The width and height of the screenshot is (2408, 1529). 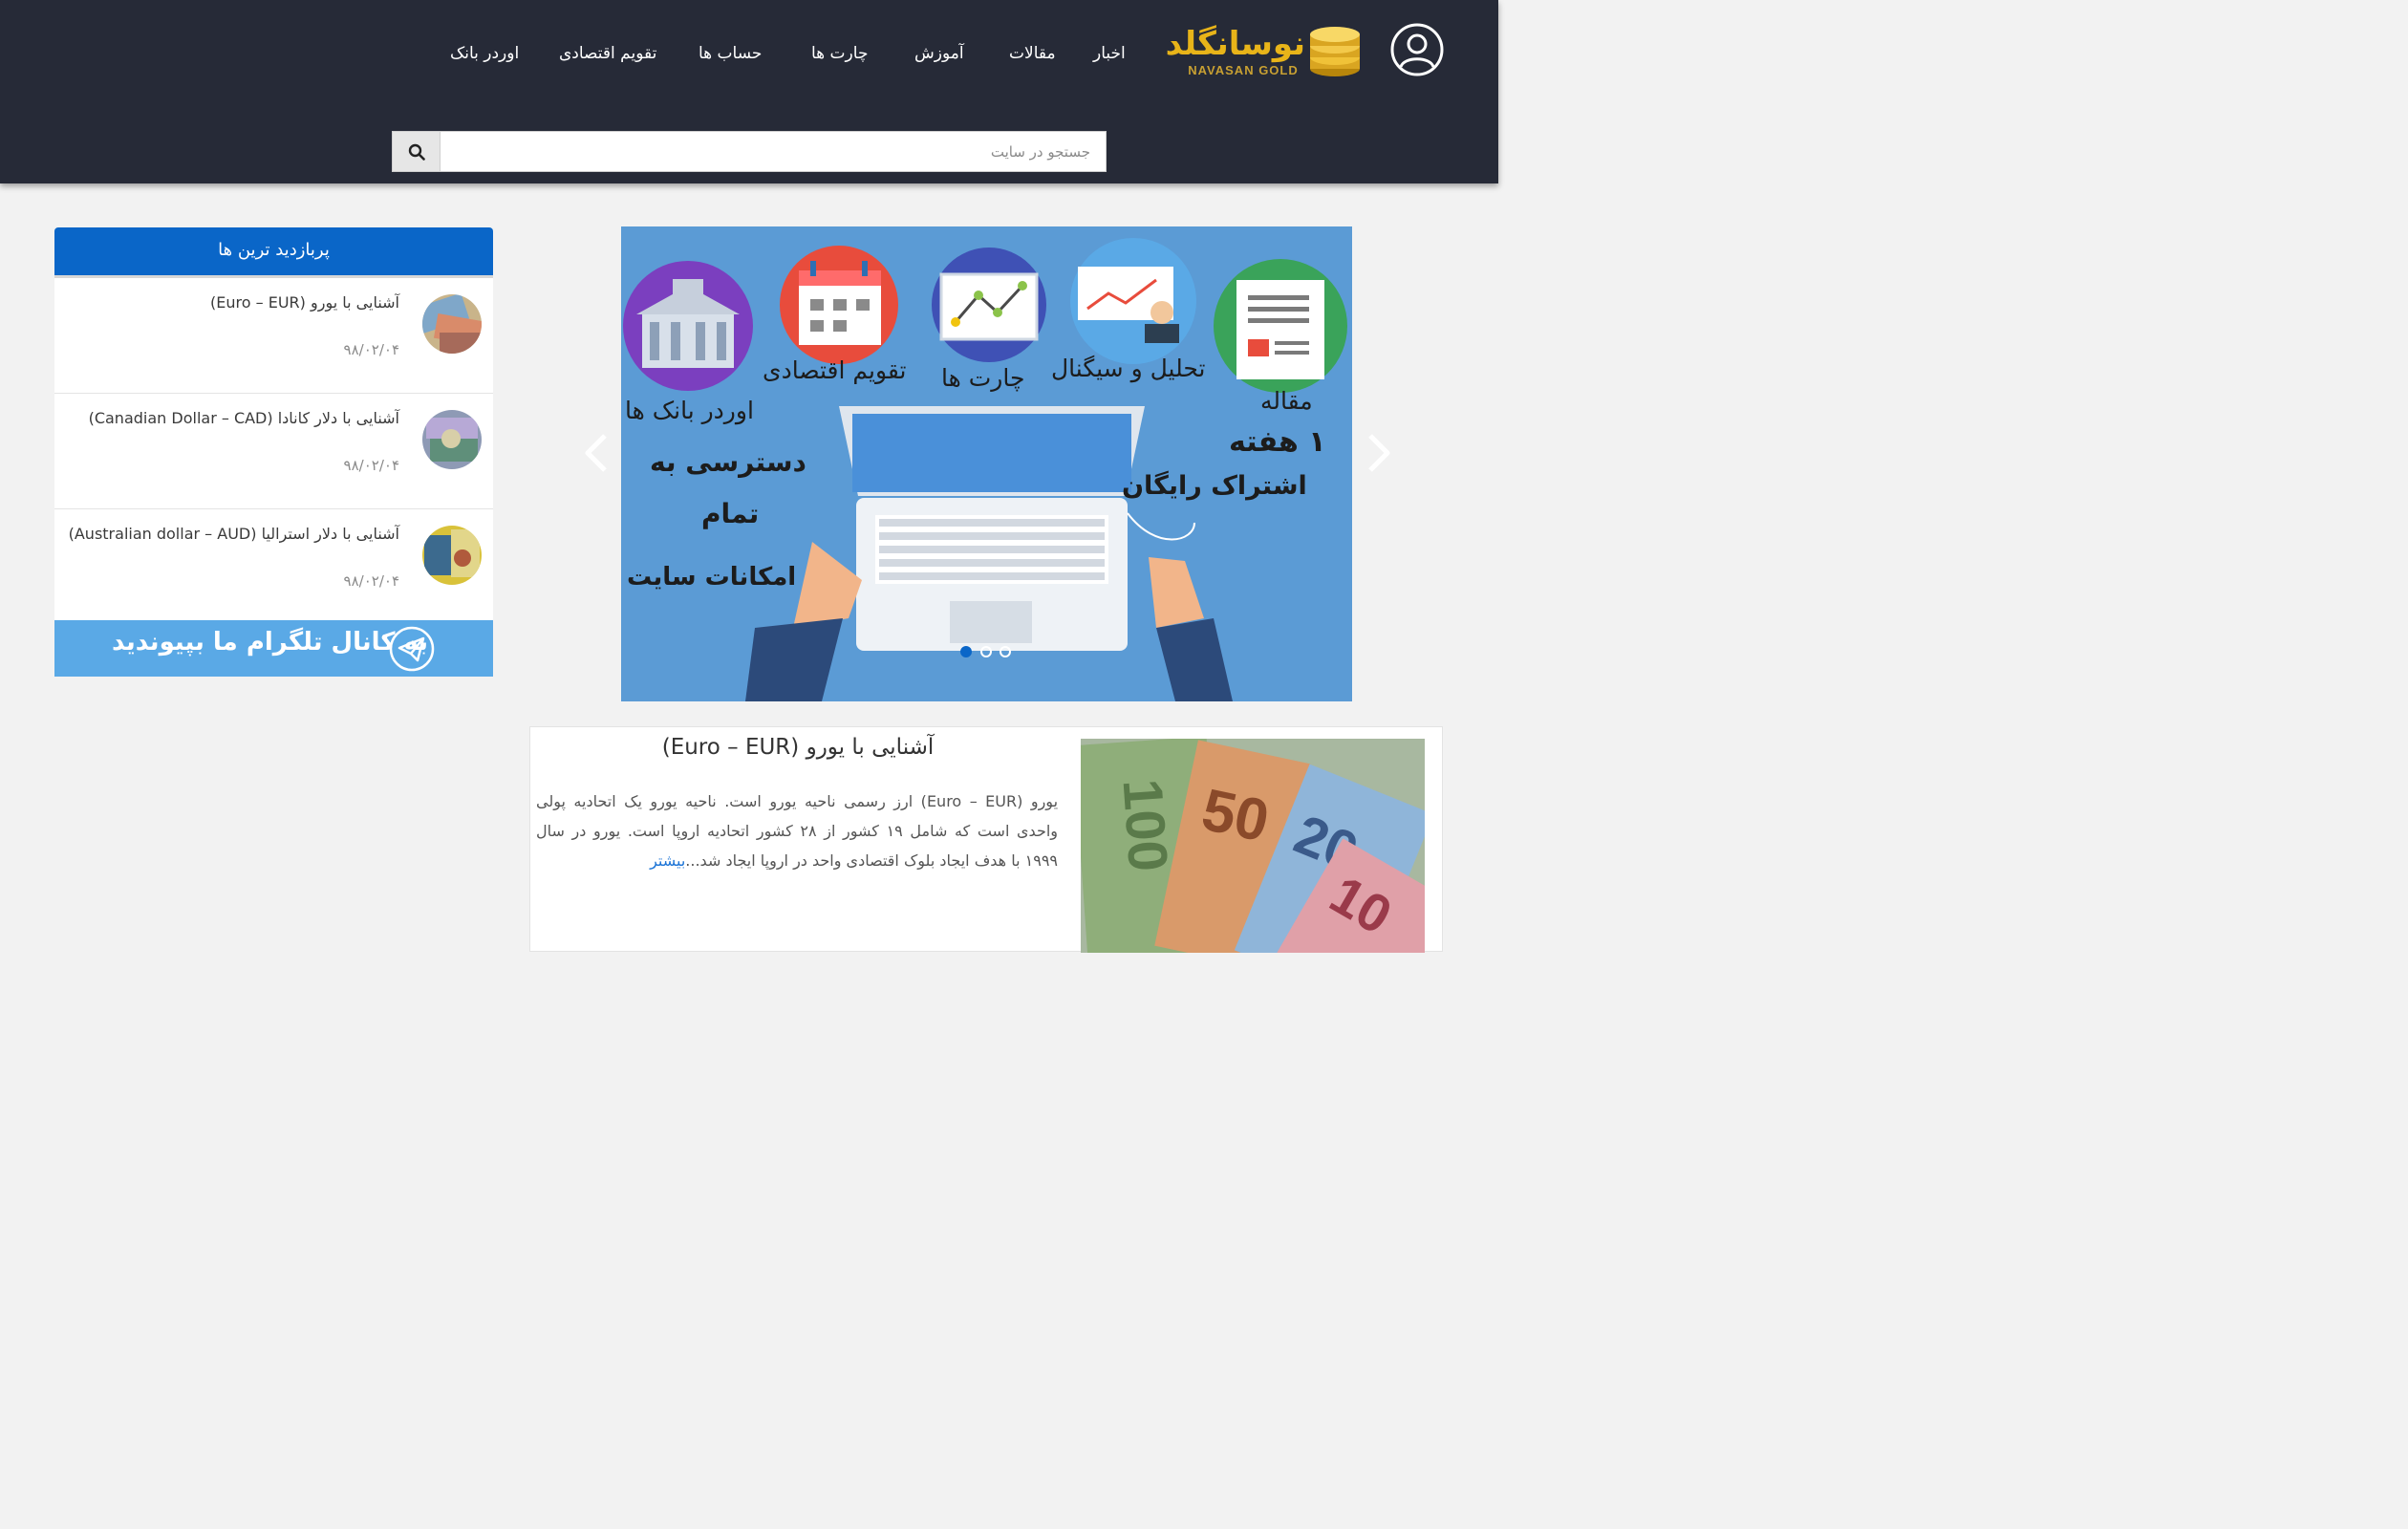 What do you see at coordinates (1129, 368) in the screenshot?
I see `slide-label-analysis: تحلیل و سیگنال` at bounding box center [1129, 368].